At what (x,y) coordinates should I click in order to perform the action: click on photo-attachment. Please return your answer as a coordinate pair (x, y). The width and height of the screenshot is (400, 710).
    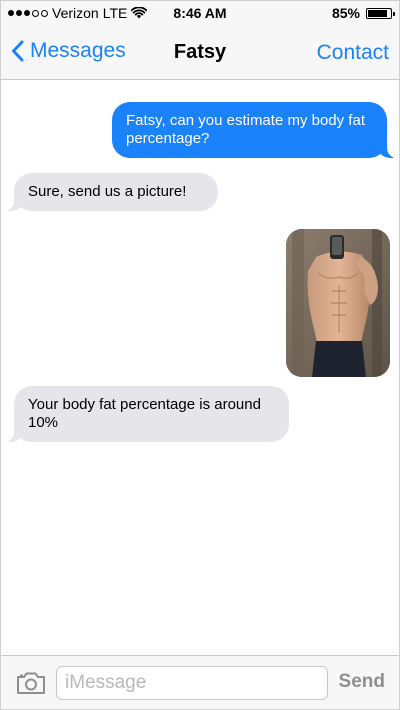
    Looking at the image, I should click on (338, 303).